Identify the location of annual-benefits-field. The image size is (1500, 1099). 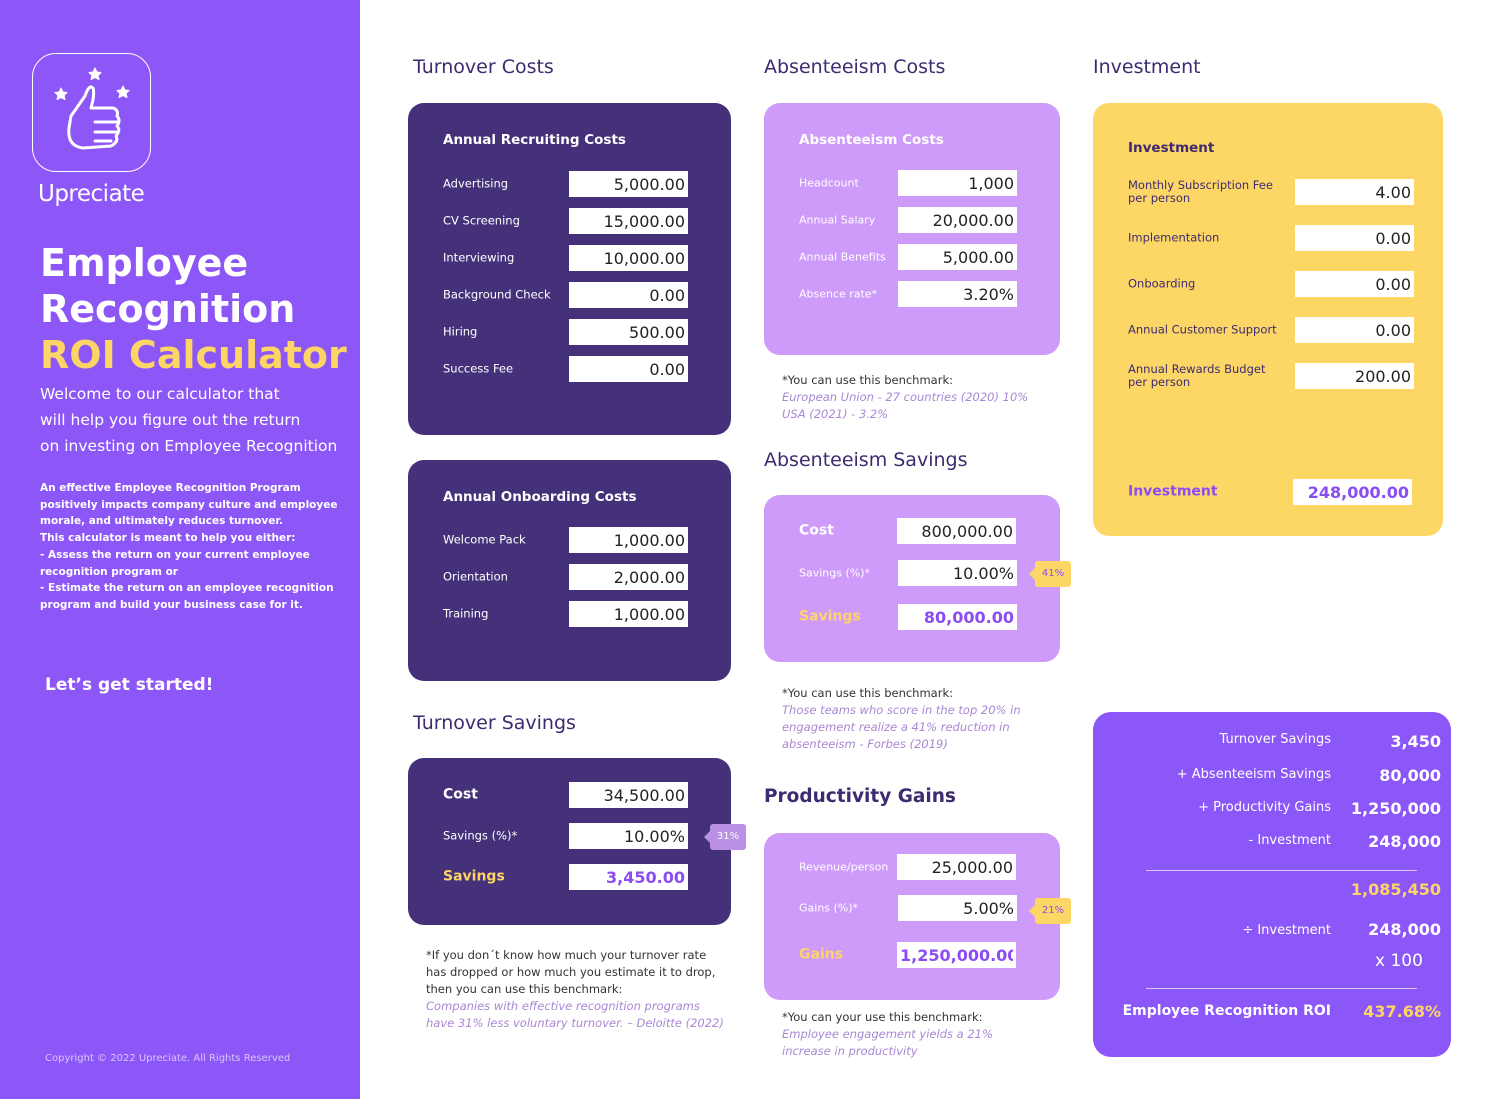
(957, 257).